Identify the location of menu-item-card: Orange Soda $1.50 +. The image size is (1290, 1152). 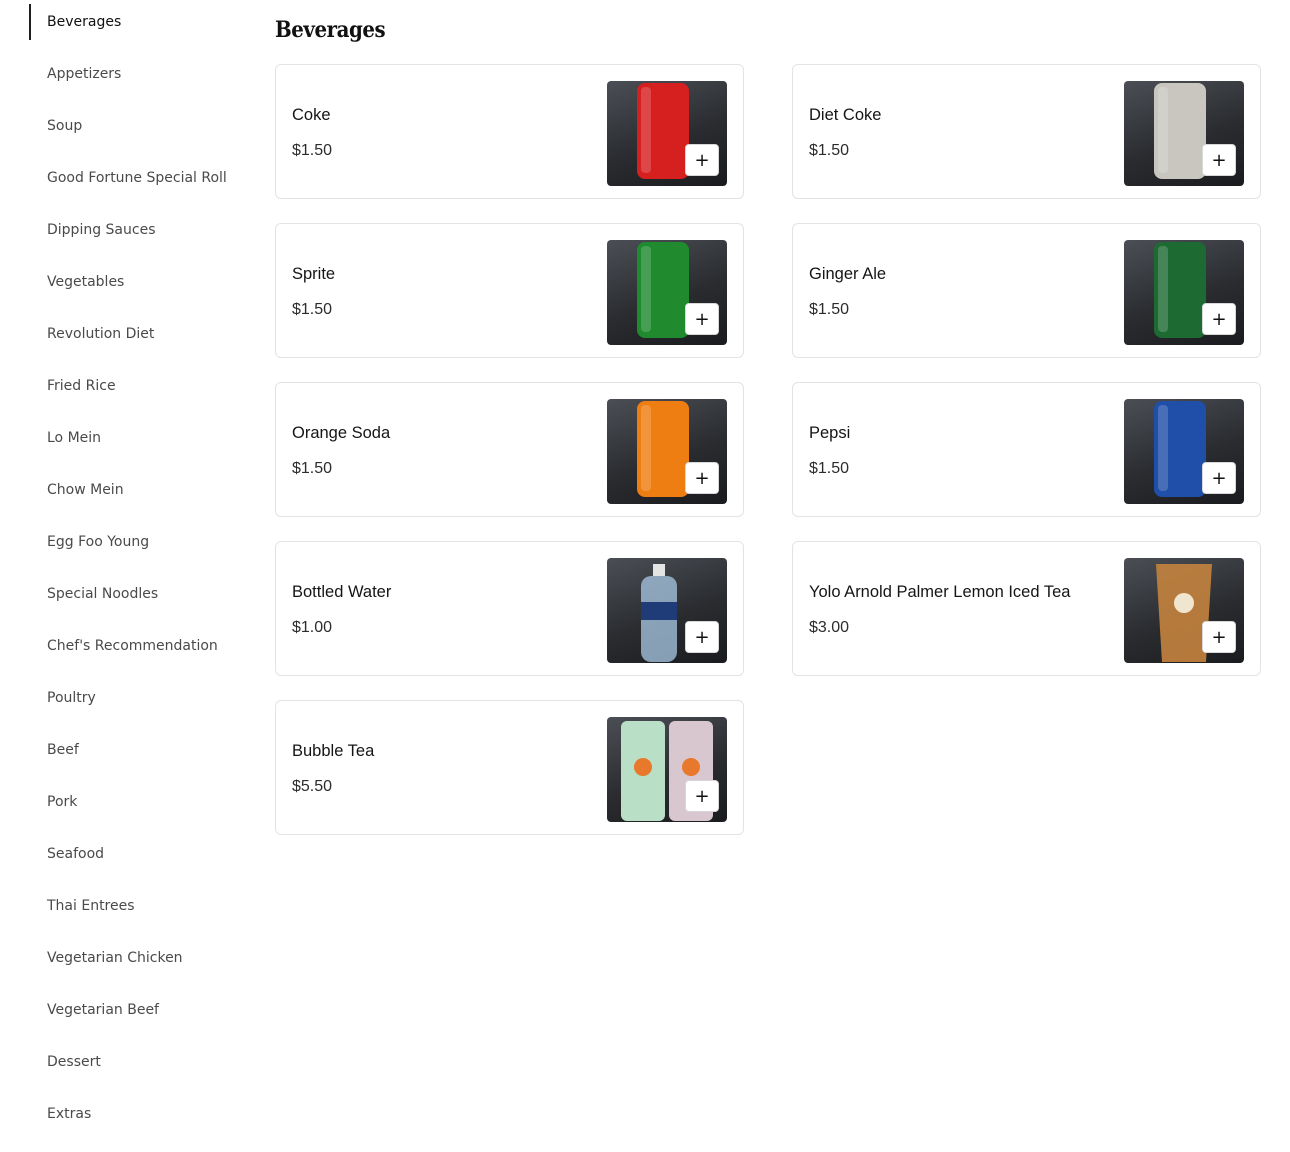
(509, 449).